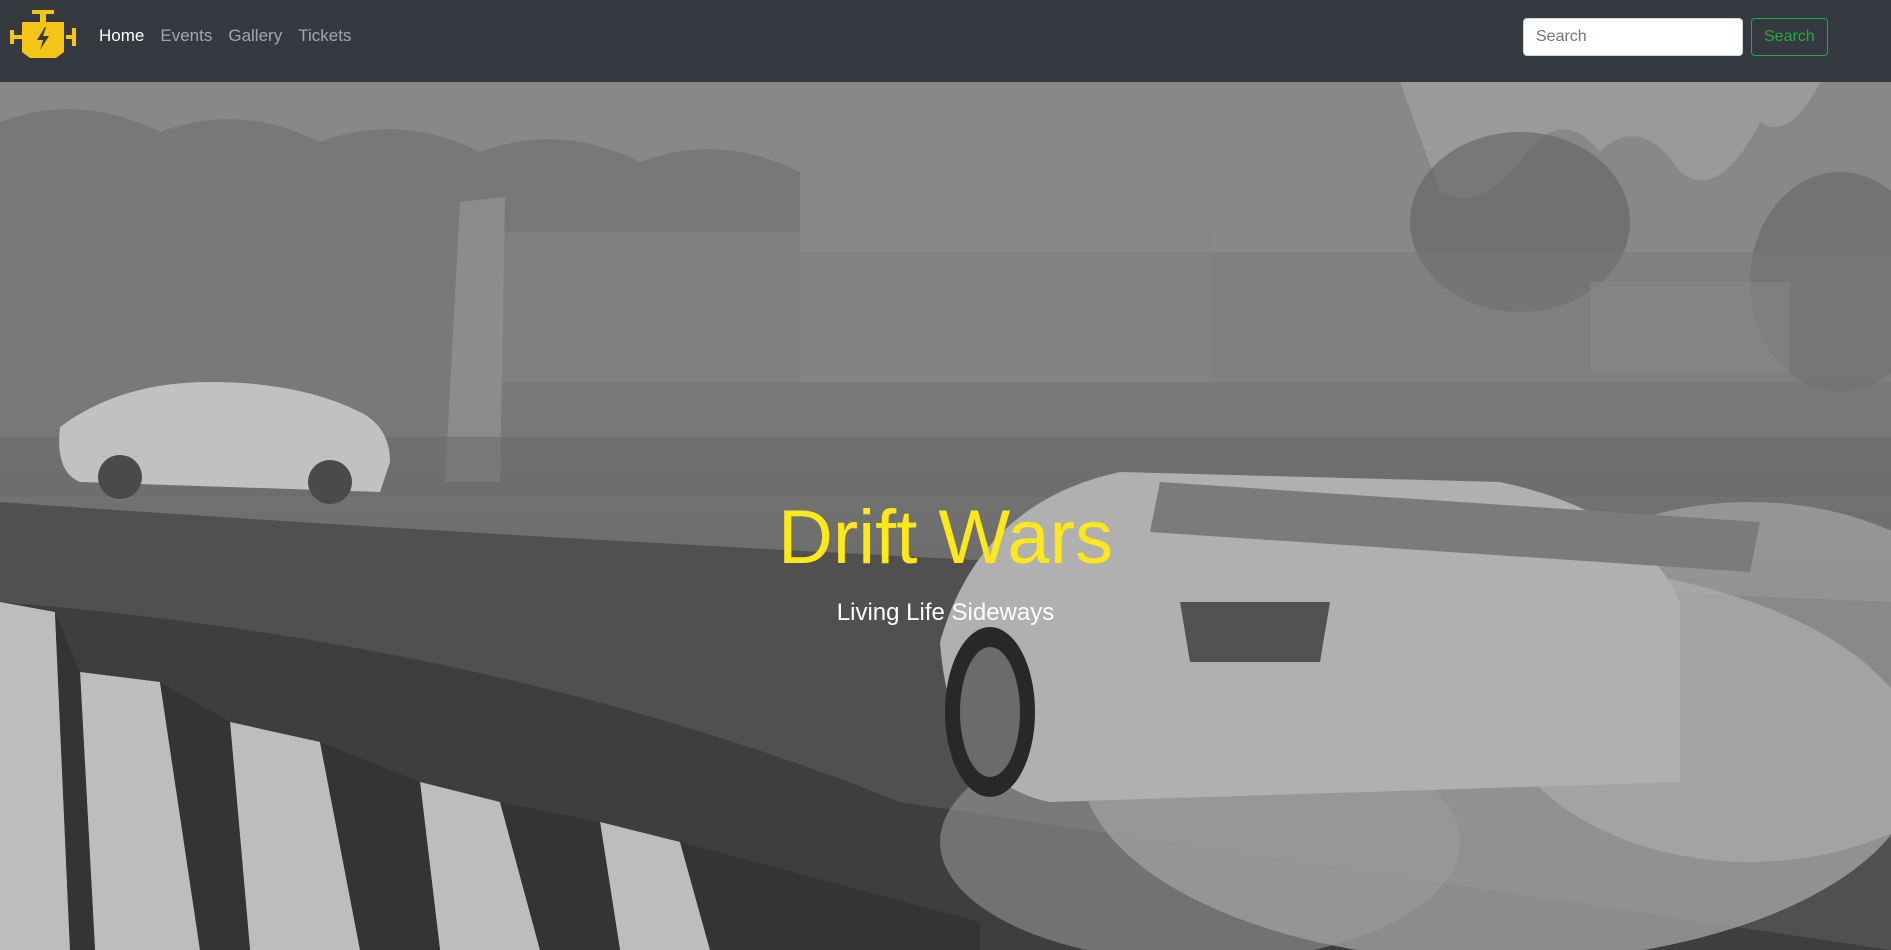 Image resolution: width=1891 pixels, height=950 pixels. I want to click on search-input, so click(1633, 37).